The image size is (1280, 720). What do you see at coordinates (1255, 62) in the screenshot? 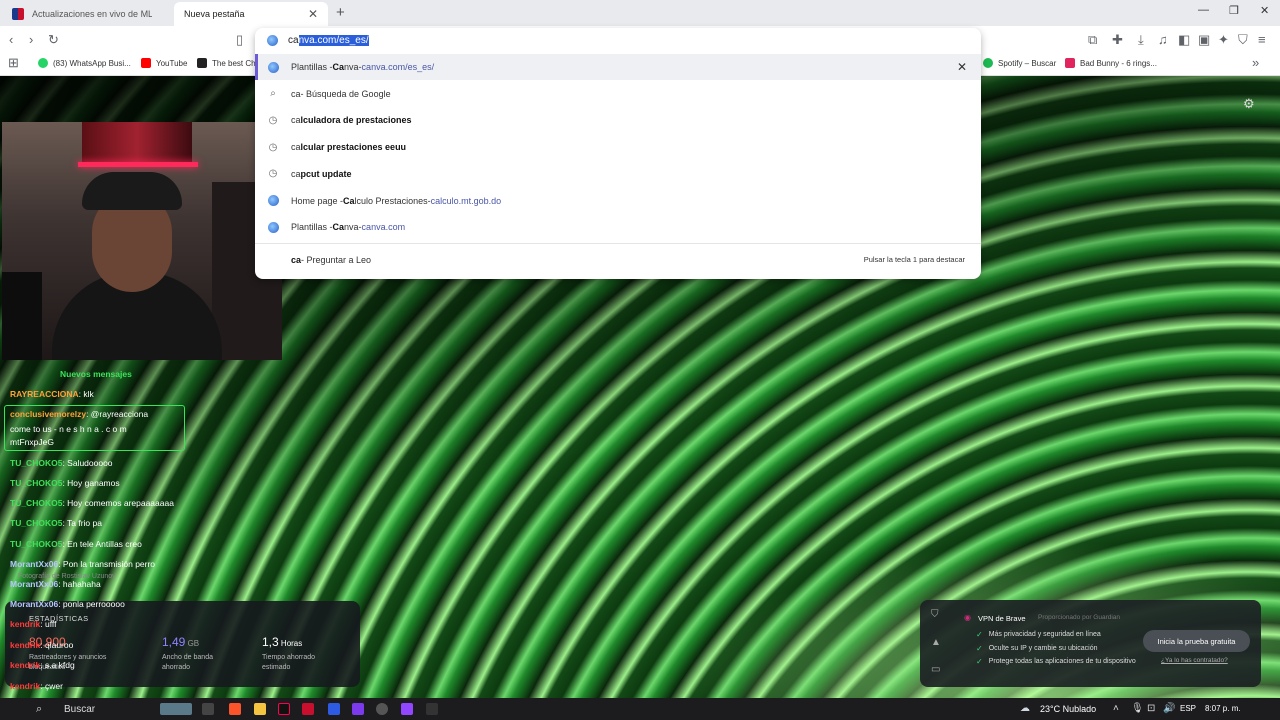
I see `more-bookmarks-icon: »` at bounding box center [1255, 62].